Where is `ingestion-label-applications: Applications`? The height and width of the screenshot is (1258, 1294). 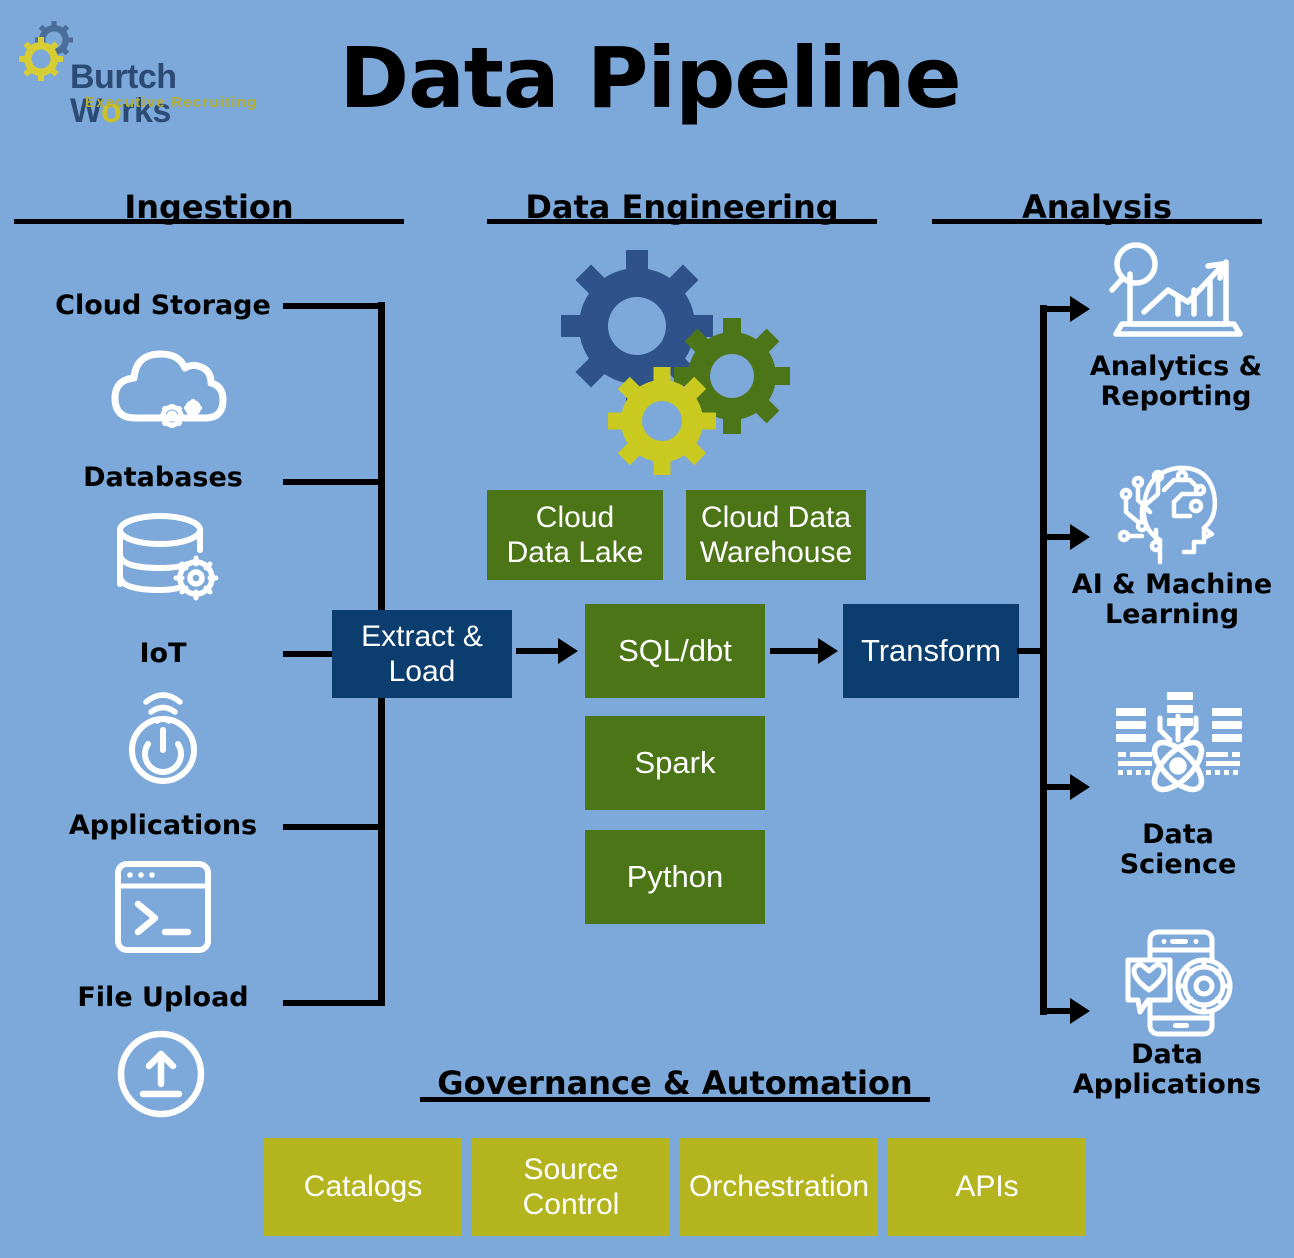
ingestion-label-applications: Applications is located at coordinates (163, 825).